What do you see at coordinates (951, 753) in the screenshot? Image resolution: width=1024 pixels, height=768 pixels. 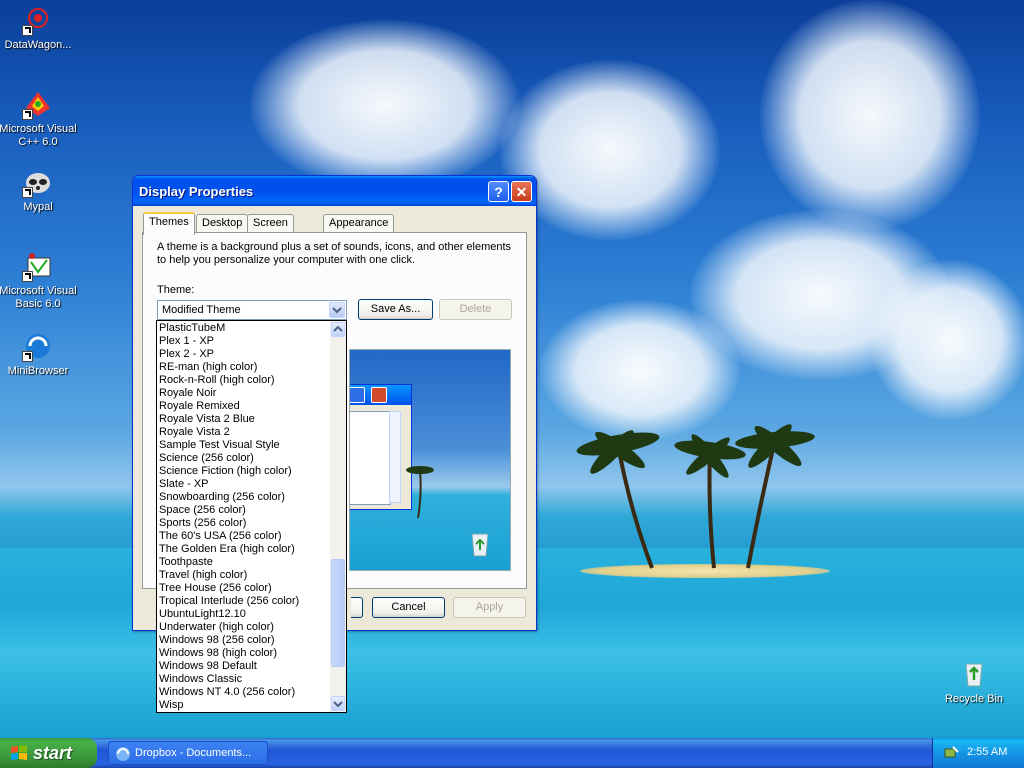 I see `safely-remove-hardware-icon` at bounding box center [951, 753].